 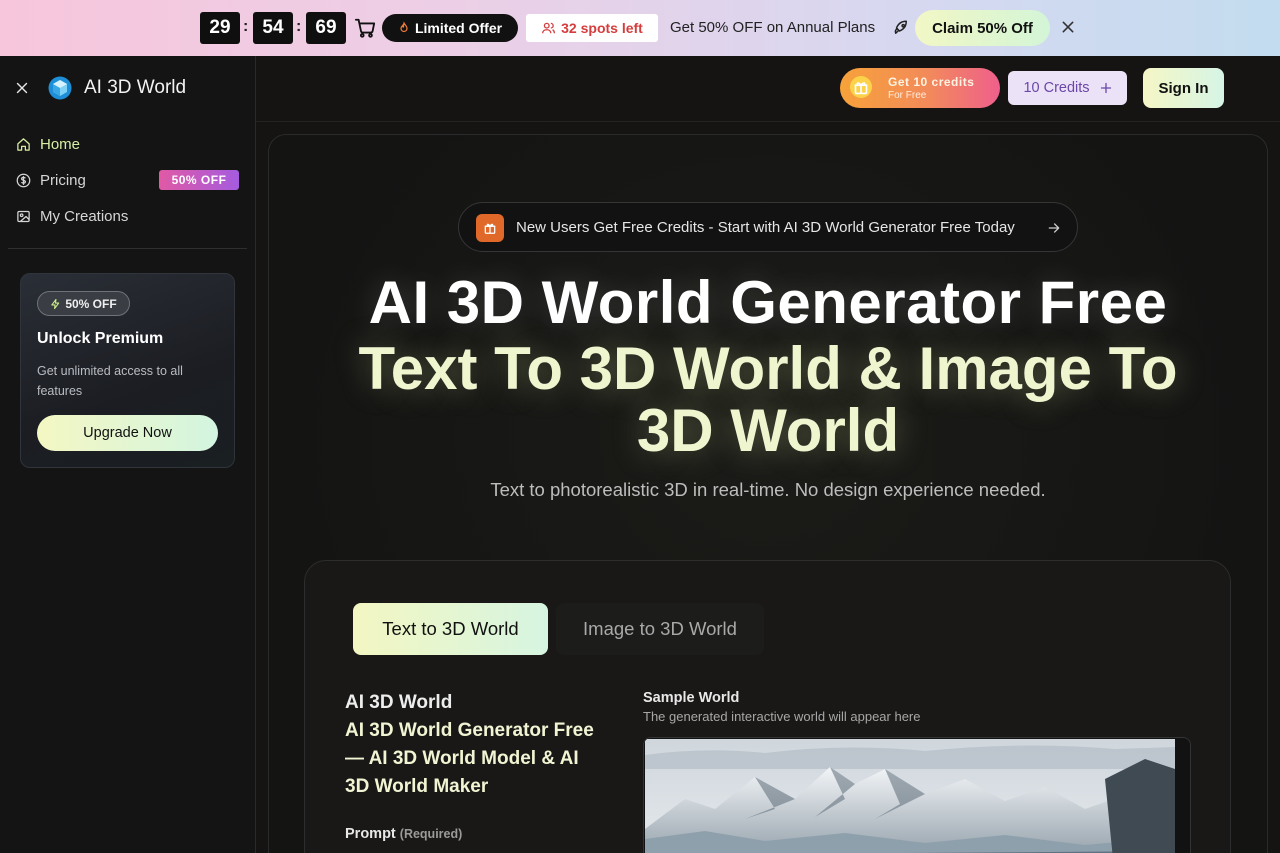 I want to click on tab-image-to-3d-world: Image to 3D World, so click(x=660, y=629).